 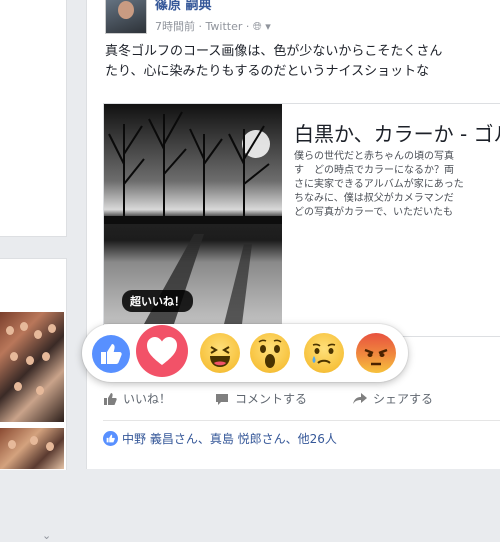 I want to click on globe-icon: 🌐︎, so click(x=257, y=26).